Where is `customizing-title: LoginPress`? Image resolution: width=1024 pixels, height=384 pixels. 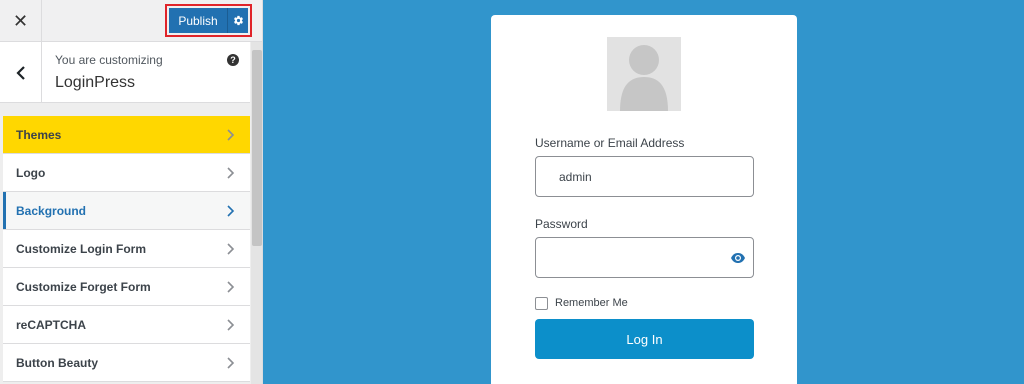
customizing-title: LoginPress is located at coordinates (95, 82).